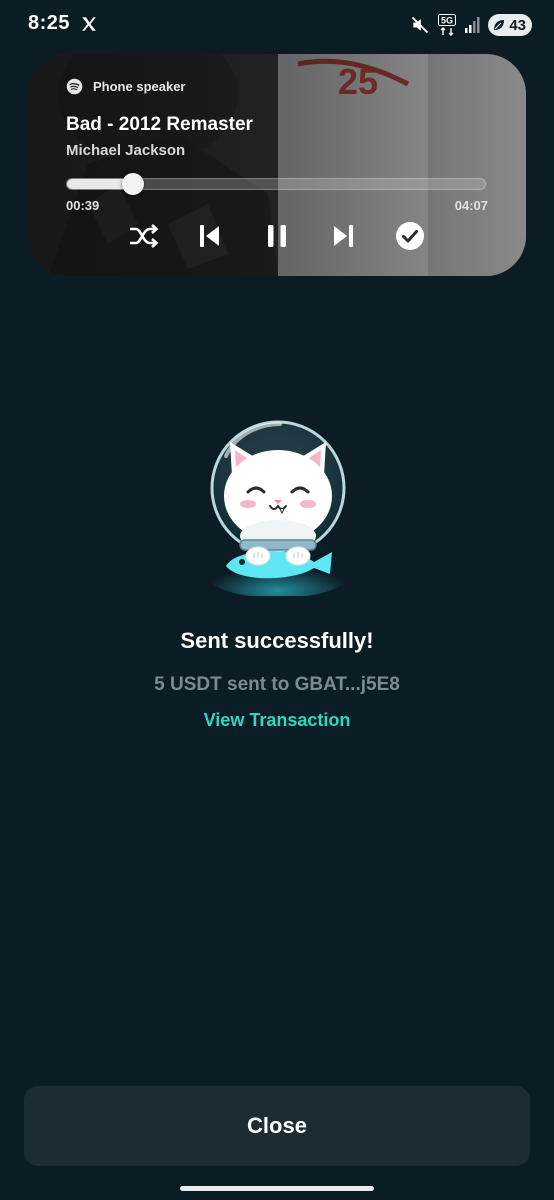  What do you see at coordinates (278, 508) in the screenshot?
I see `cat-astronaut-mascot` at bounding box center [278, 508].